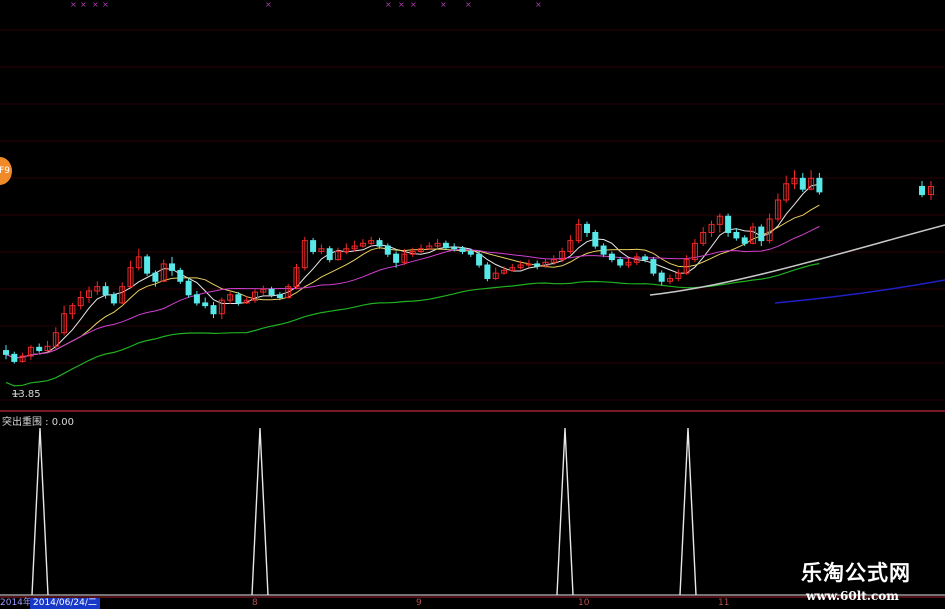 The width and height of the screenshot is (945, 609). What do you see at coordinates (859, 291) in the screenshot?
I see `ma250-line` at bounding box center [859, 291].